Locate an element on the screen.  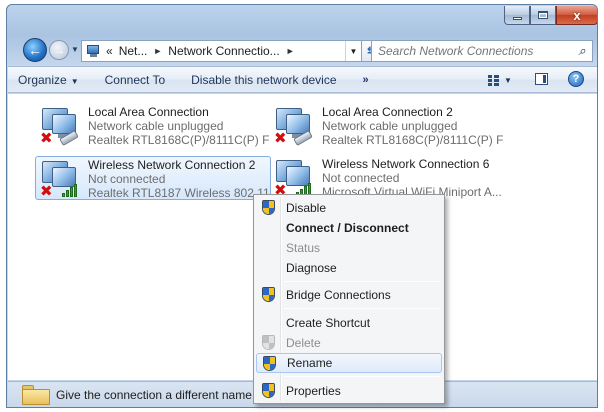
menu-item-create-shortcut: Create Shortcut is located at coordinates (349, 323).